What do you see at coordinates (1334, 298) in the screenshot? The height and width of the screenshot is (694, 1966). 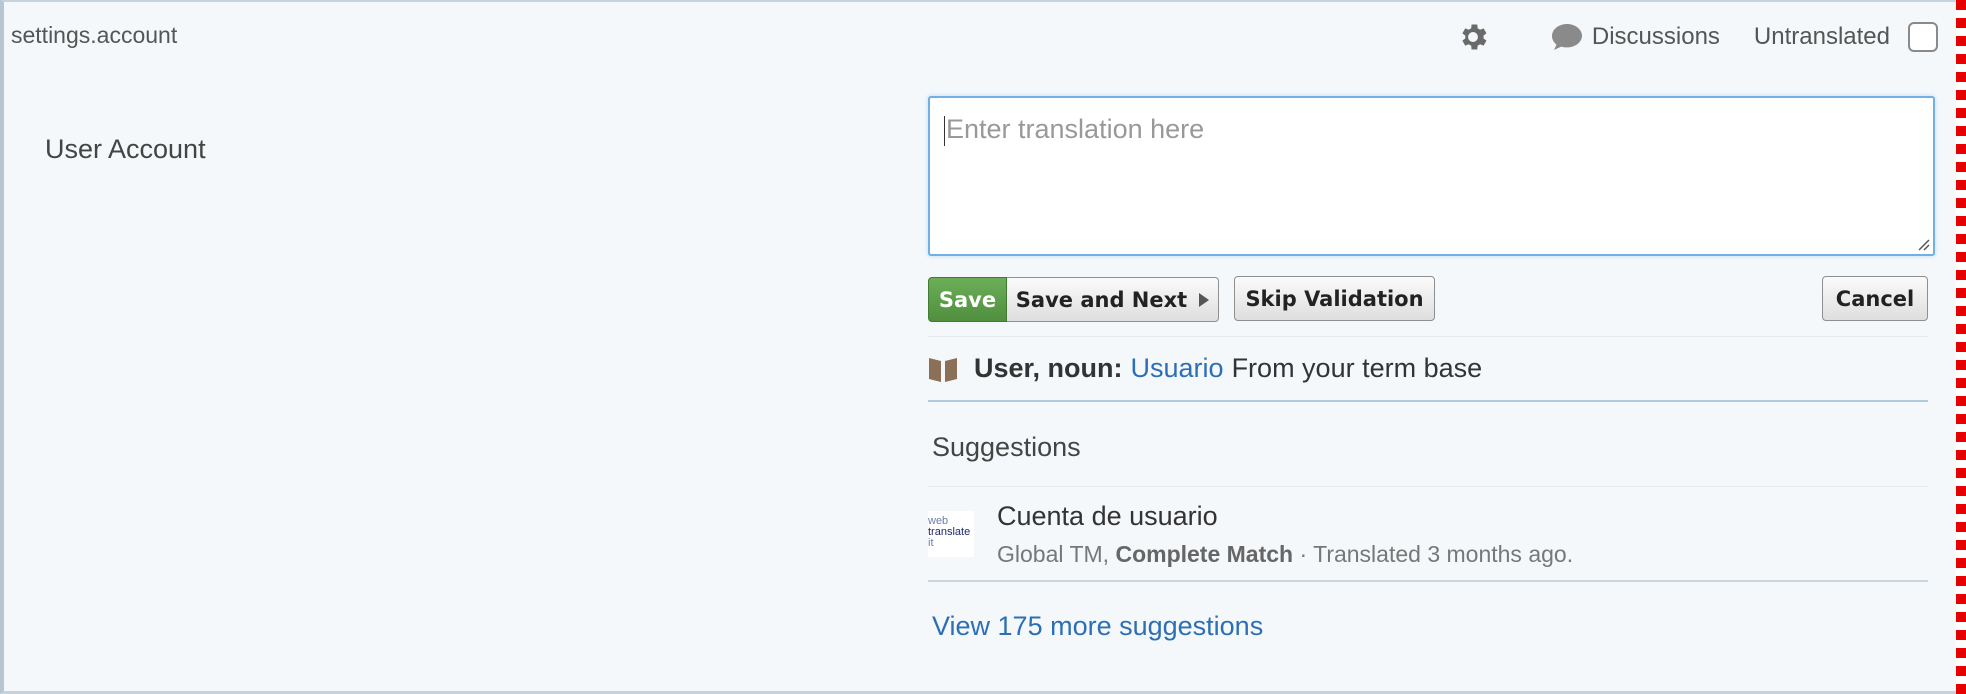 I see `skip-validation-button: Skip Validation` at bounding box center [1334, 298].